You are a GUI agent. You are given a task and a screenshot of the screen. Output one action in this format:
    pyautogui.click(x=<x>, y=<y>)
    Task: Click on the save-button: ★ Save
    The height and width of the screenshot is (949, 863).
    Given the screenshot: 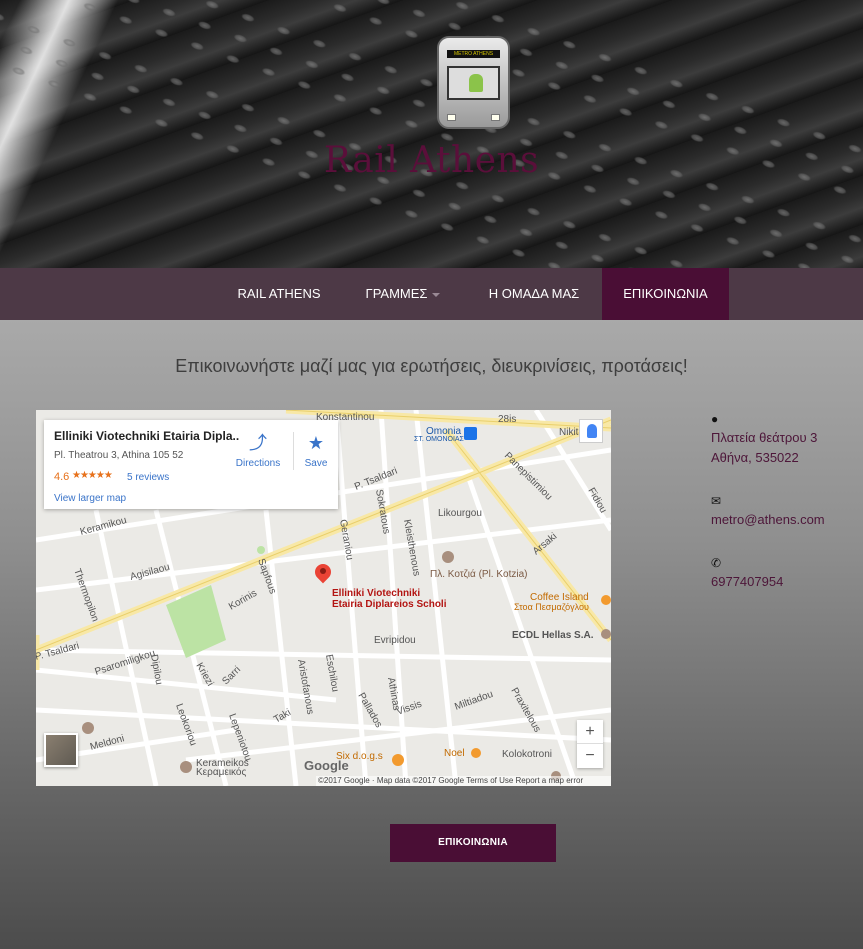 What is the action you would take?
    pyautogui.click(x=316, y=451)
    